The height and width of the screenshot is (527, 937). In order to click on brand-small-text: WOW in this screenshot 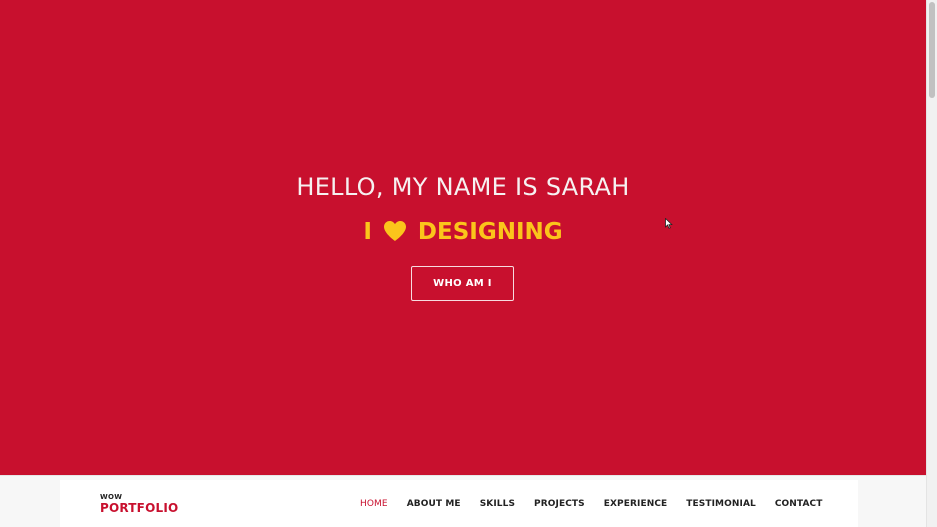, I will do `click(111, 497)`.